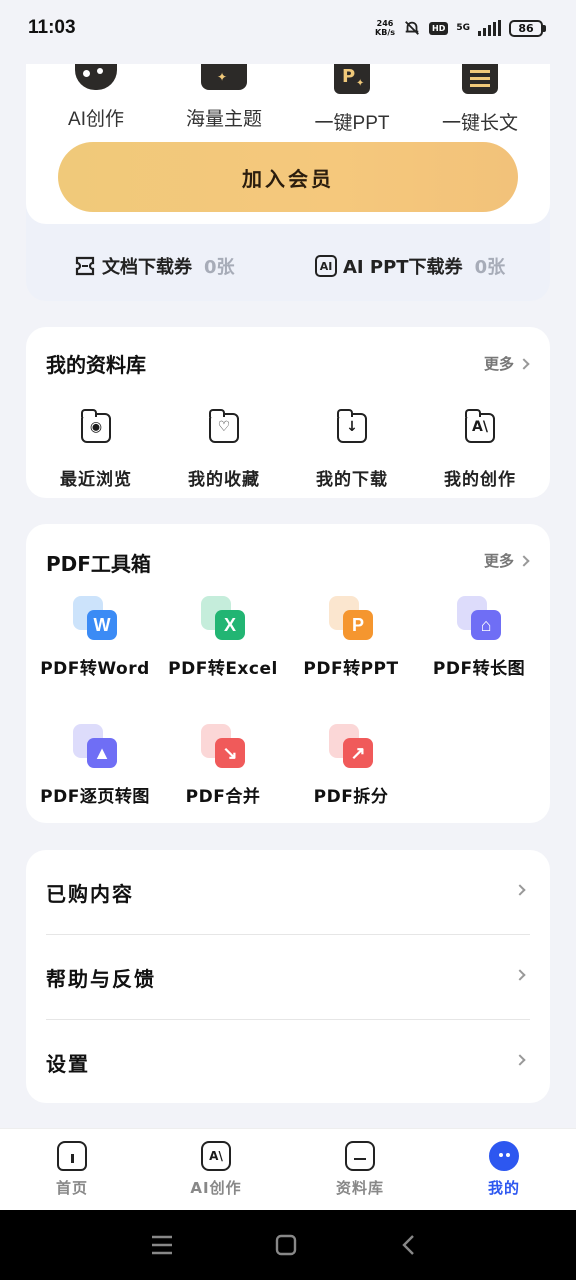 Image resolution: width=576 pixels, height=1280 pixels. Describe the element at coordinates (480, 449) in the screenshot. I see `library-item-creations: A\ 我的创作` at that location.